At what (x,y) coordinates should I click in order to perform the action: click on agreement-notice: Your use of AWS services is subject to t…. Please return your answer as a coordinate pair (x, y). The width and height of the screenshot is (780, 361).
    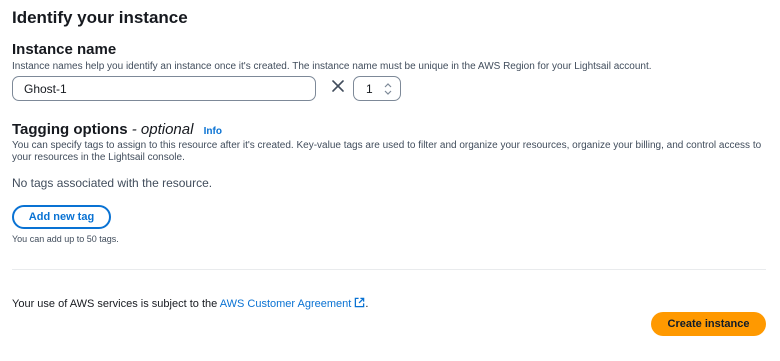
    Looking at the image, I should click on (190, 303).